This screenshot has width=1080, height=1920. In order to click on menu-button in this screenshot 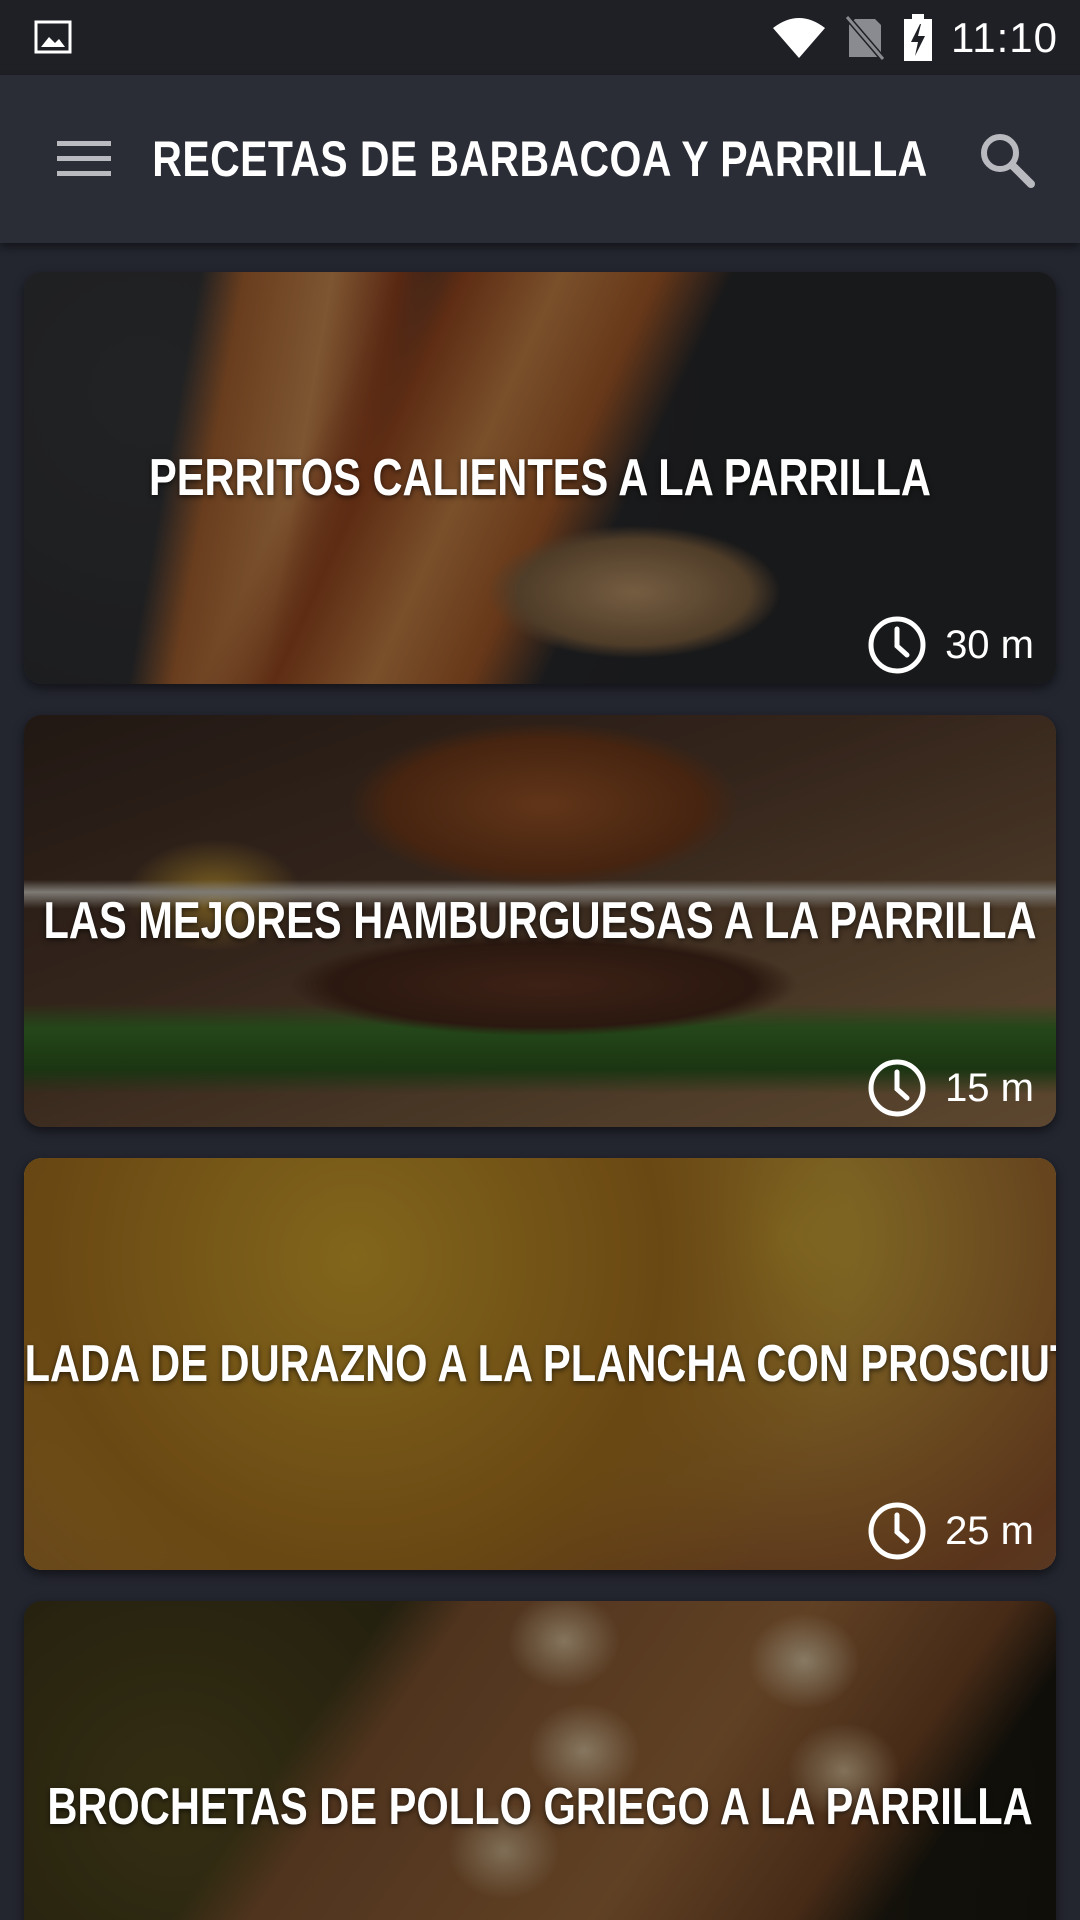, I will do `click(84, 159)`.